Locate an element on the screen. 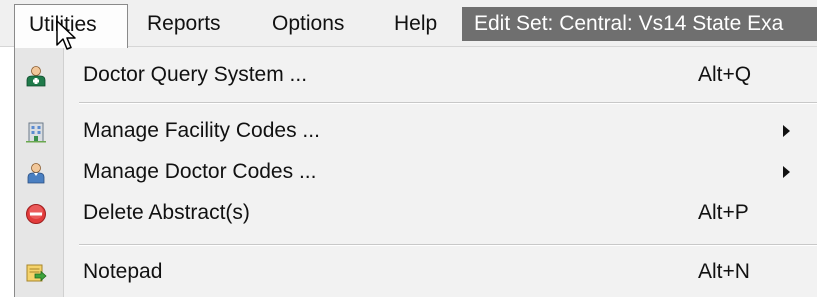 The height and width of the screenshot is (297, 817). menu-item-doctor-query: Doctor Query System ... Alt+Q is located at coordinates (416, 75).